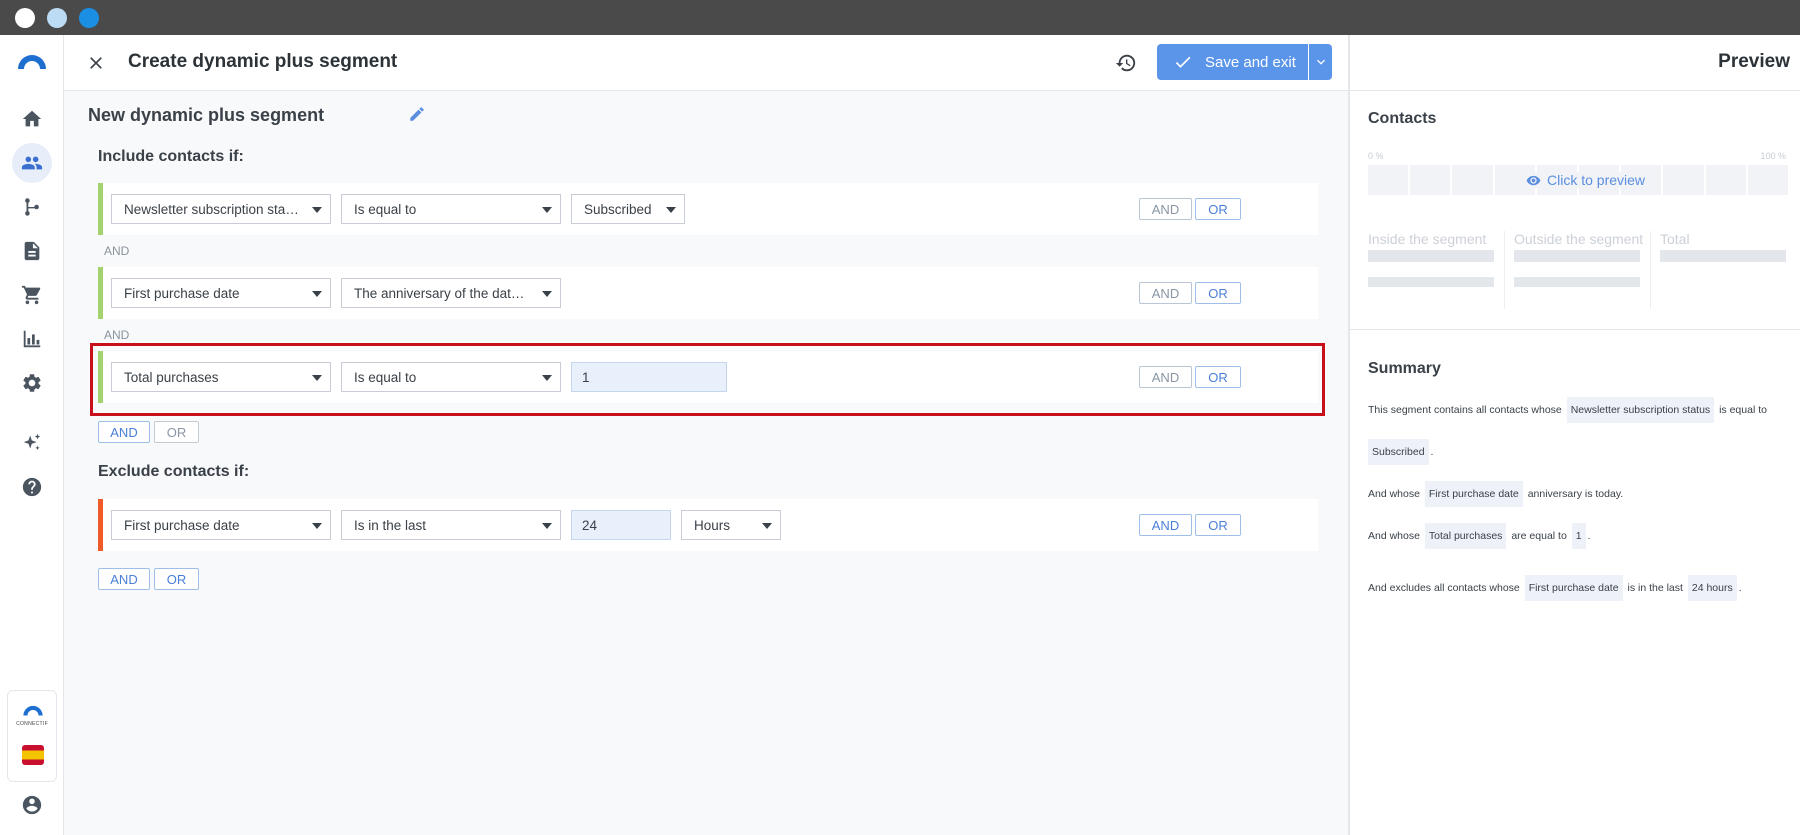 Image resolution: width=1800 pixels, height=835 pixels. I want to click on save-options-dropdown, so click(1320, 62).